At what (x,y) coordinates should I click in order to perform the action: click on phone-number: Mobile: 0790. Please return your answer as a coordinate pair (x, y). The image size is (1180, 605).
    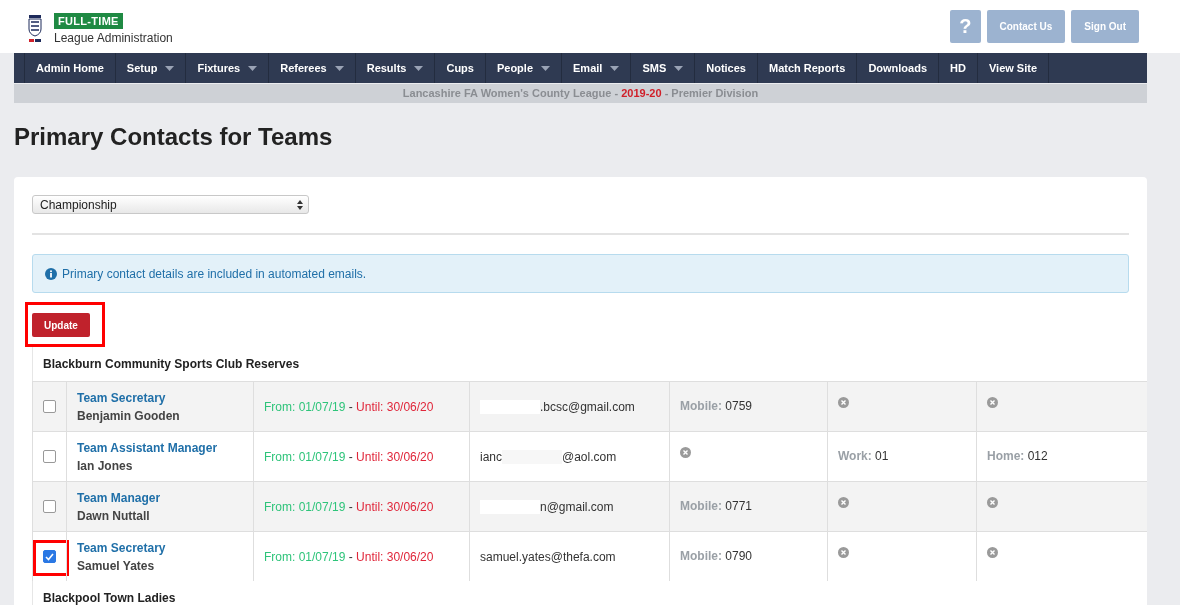
    Looking at the image, I should click on (716, 556).